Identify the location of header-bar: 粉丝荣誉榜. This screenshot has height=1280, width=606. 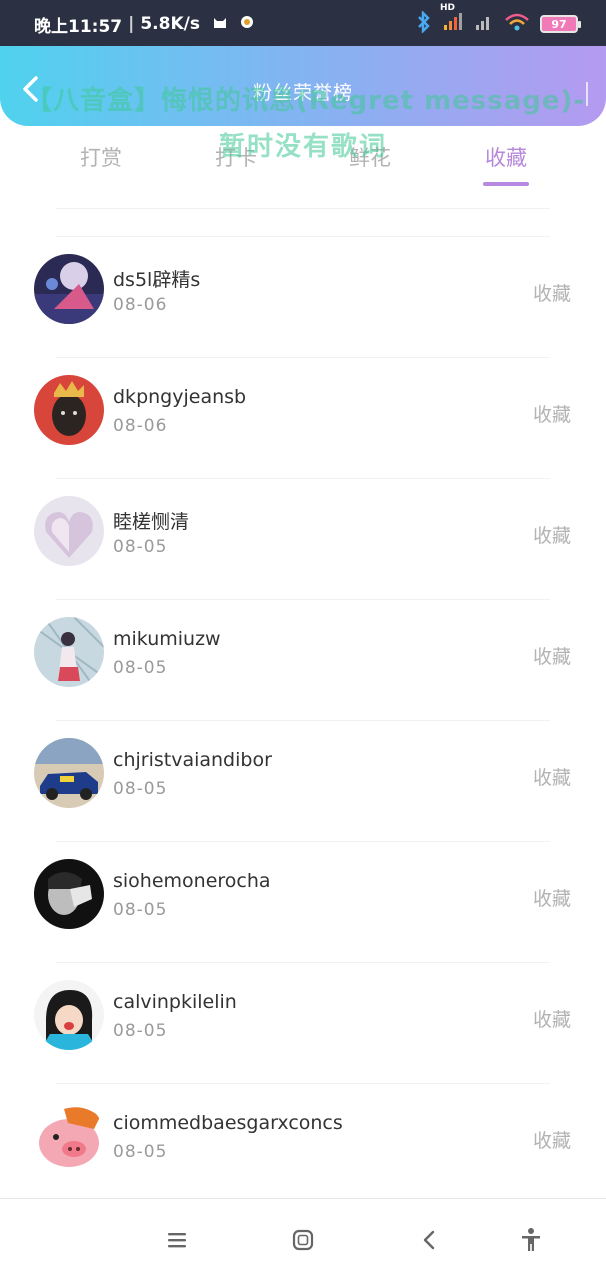
(303, 86).